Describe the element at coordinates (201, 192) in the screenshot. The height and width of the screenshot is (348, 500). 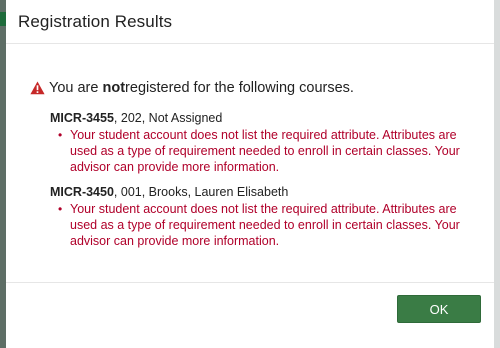
I see `course-details: , 001, Brooks, Lauren Elisabeth` at that location.